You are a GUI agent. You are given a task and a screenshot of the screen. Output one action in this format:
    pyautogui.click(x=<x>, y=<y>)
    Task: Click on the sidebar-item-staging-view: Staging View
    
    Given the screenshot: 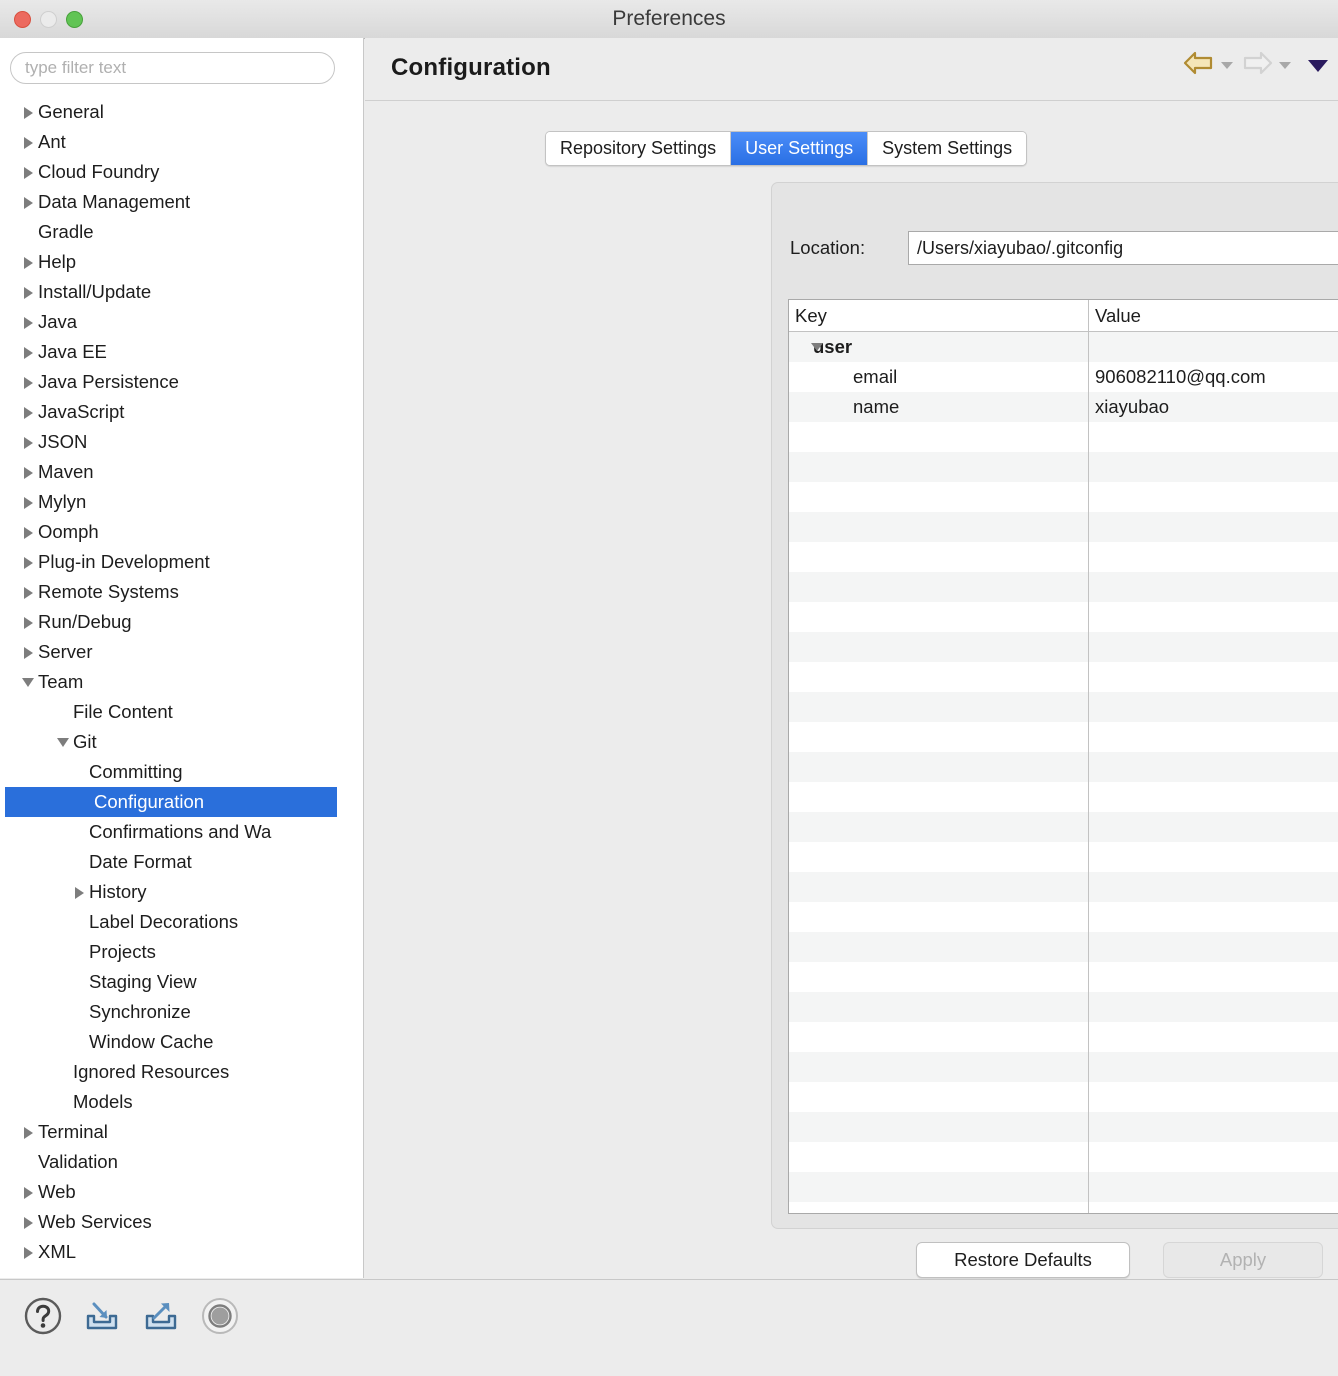 What is the action you would take?
    pyautogui.click(x=181, y=982)
    